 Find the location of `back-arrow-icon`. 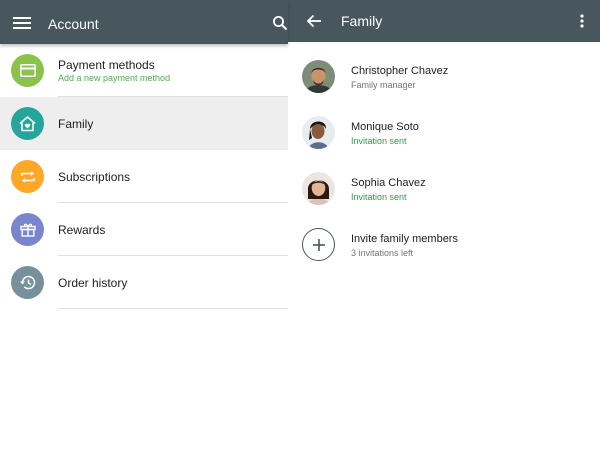

back-arrow-icon is located at coordinates (314, 21).